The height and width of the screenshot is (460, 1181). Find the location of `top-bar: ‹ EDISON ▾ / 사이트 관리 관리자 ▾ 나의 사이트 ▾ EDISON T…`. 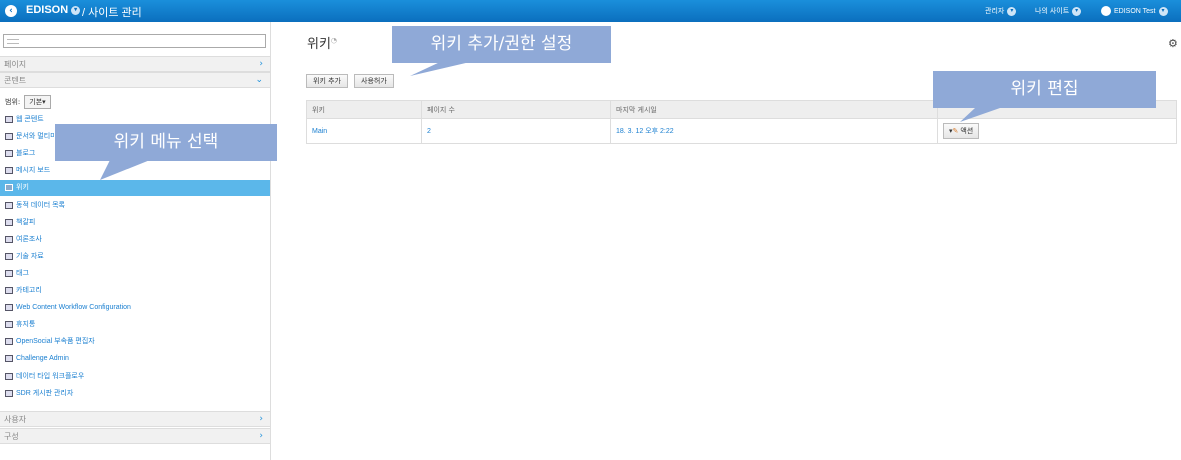

top-bar: ‹ EDISON ▾ / 사이트 관리 관리자 ▾ 나의 사이트 ▾ EDISON T… is located at coordinates (590, 11).